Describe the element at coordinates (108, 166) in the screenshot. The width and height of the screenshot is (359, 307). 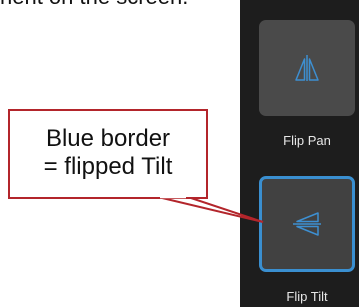
I see `callout-line-2: = flipped Tilt` at that location.